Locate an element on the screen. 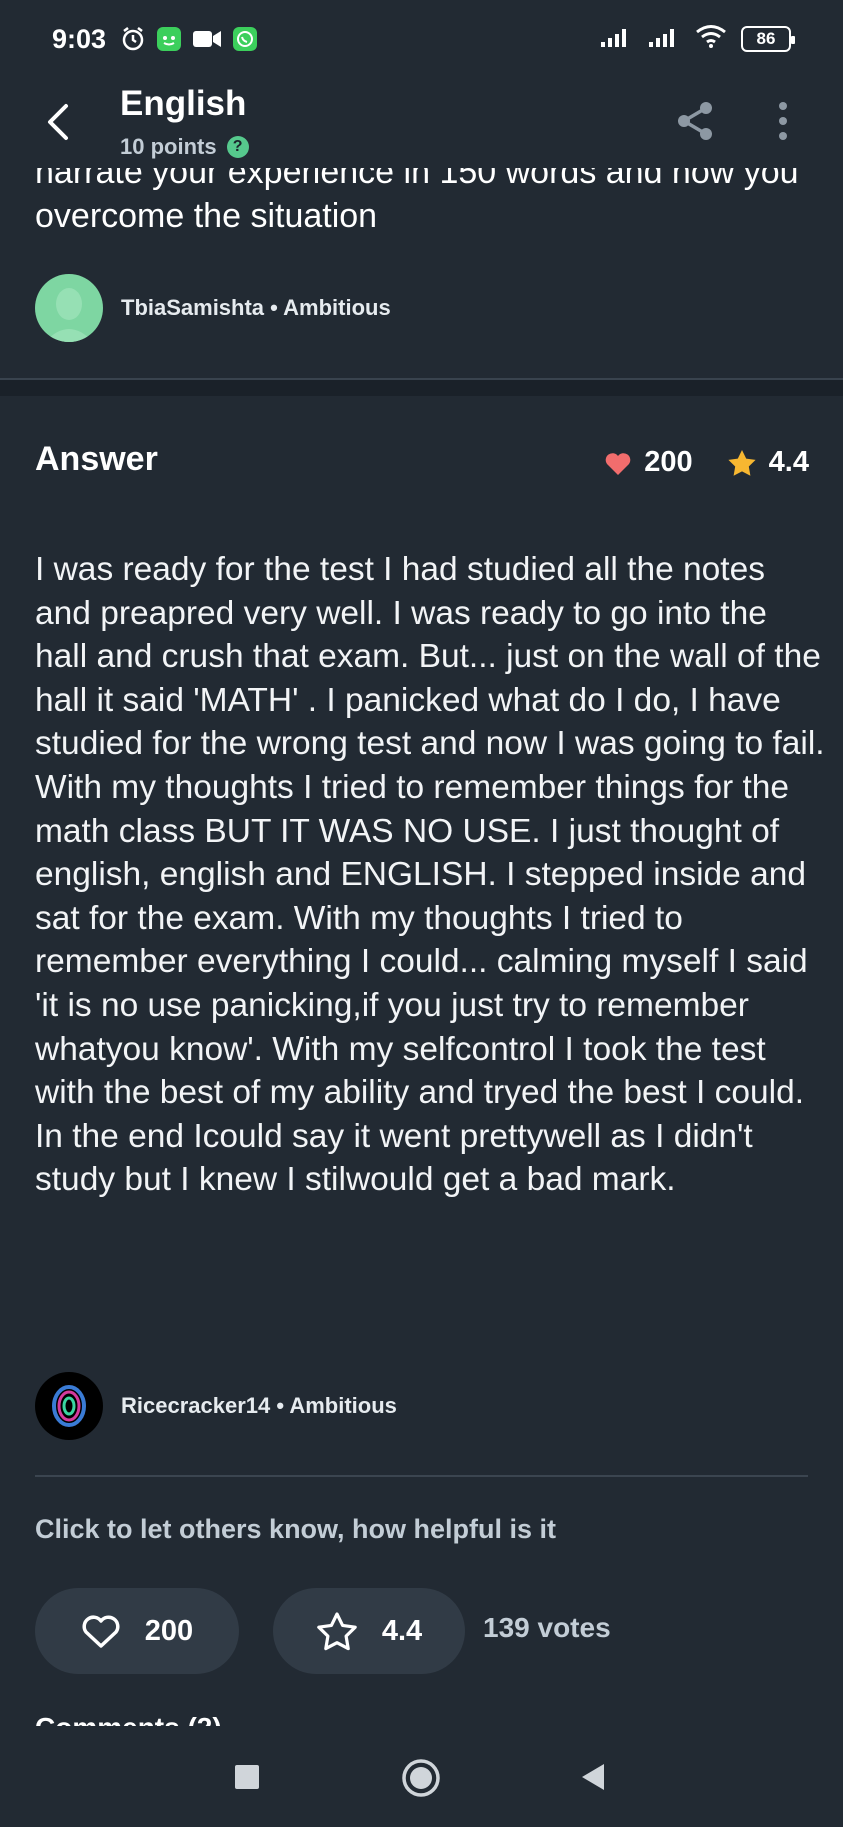  star-icon is located at coordinates (742, 462).